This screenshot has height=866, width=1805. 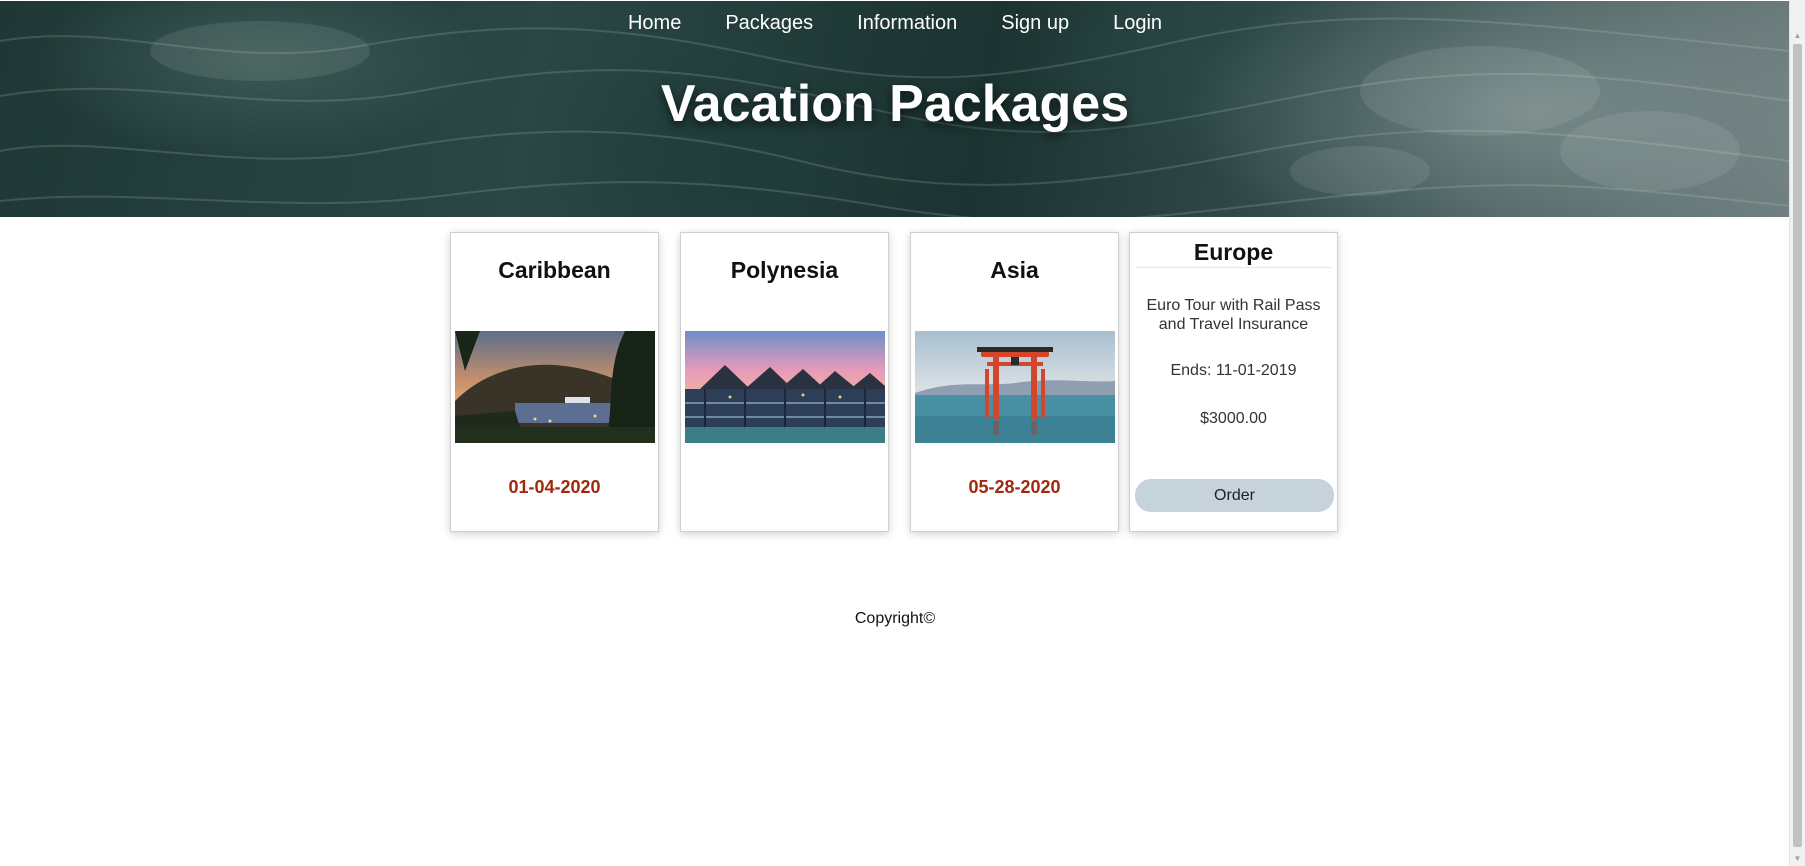 What do you see at coordinates (785, 387) in the screenshot?
I see `overwater-bungalows-photo` at bounding box center [785, 387].